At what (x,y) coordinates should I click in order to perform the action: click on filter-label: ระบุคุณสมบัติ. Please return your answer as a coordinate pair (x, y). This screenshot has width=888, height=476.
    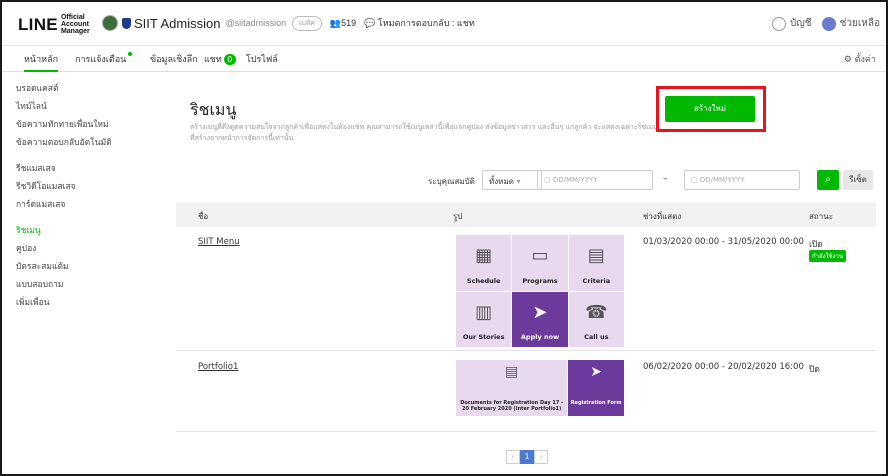
    Looking at the image, I should click on (451, 181).